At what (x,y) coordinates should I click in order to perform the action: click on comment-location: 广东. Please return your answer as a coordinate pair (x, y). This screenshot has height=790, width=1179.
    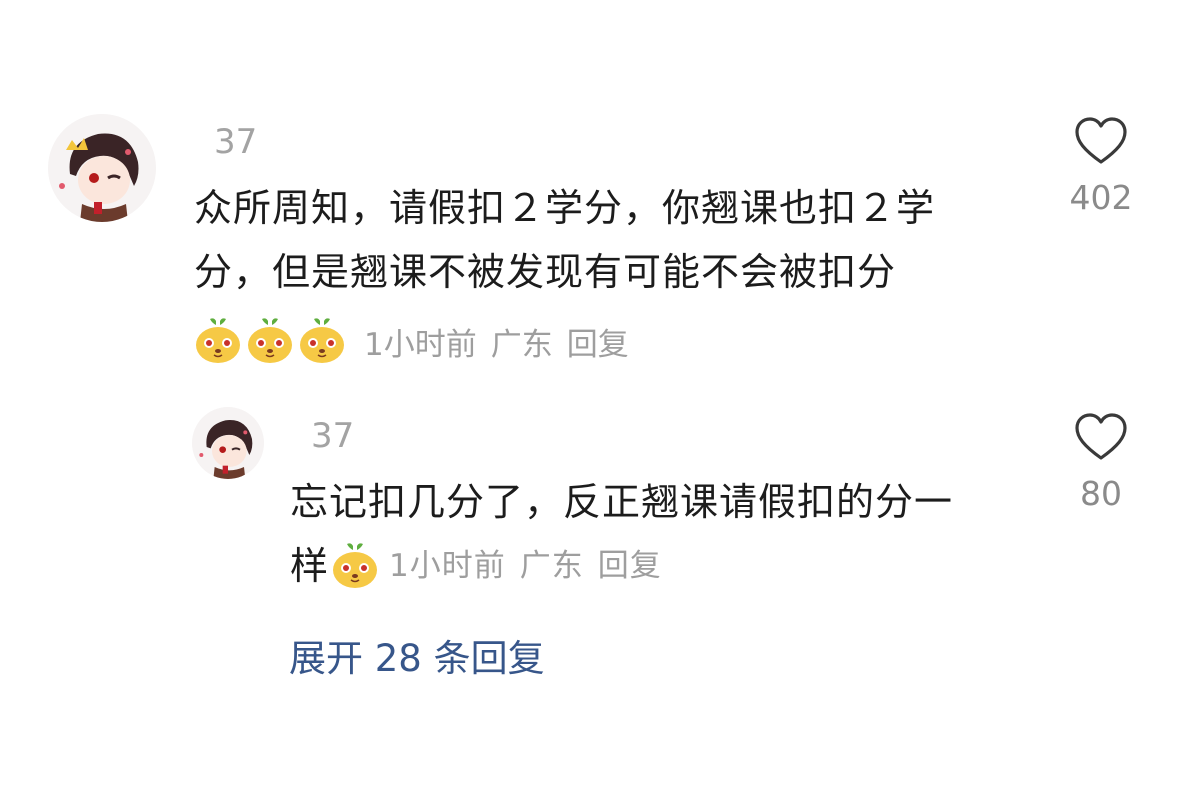
    Looking at the image, I should click on (521, 344).